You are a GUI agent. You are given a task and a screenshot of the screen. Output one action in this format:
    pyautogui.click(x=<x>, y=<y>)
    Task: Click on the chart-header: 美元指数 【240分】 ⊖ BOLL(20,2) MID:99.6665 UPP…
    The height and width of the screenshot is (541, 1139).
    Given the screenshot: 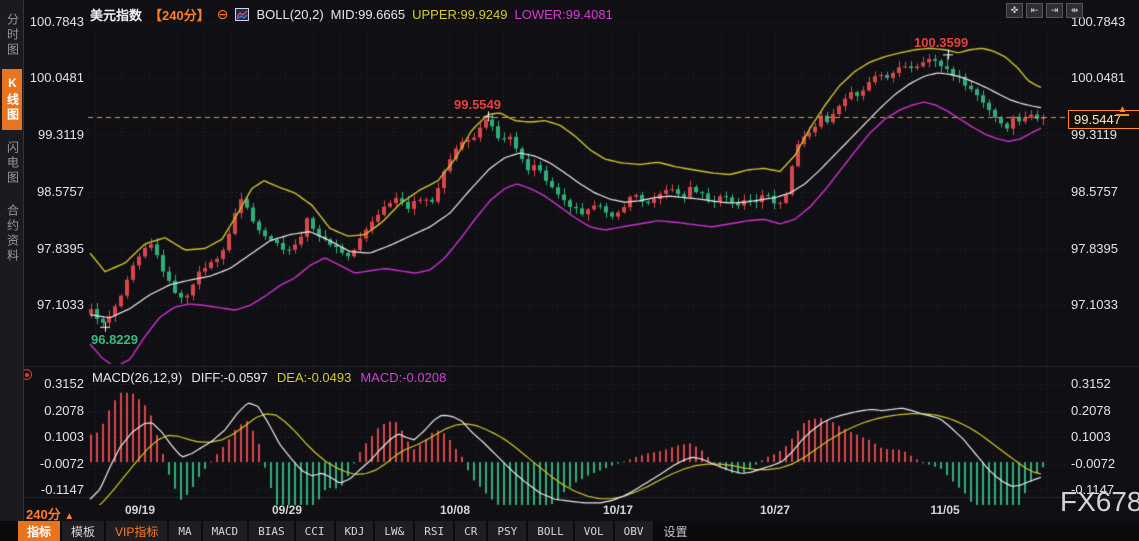 What is the action you would take?
    pyautogui.click(x=351, y=14)
    